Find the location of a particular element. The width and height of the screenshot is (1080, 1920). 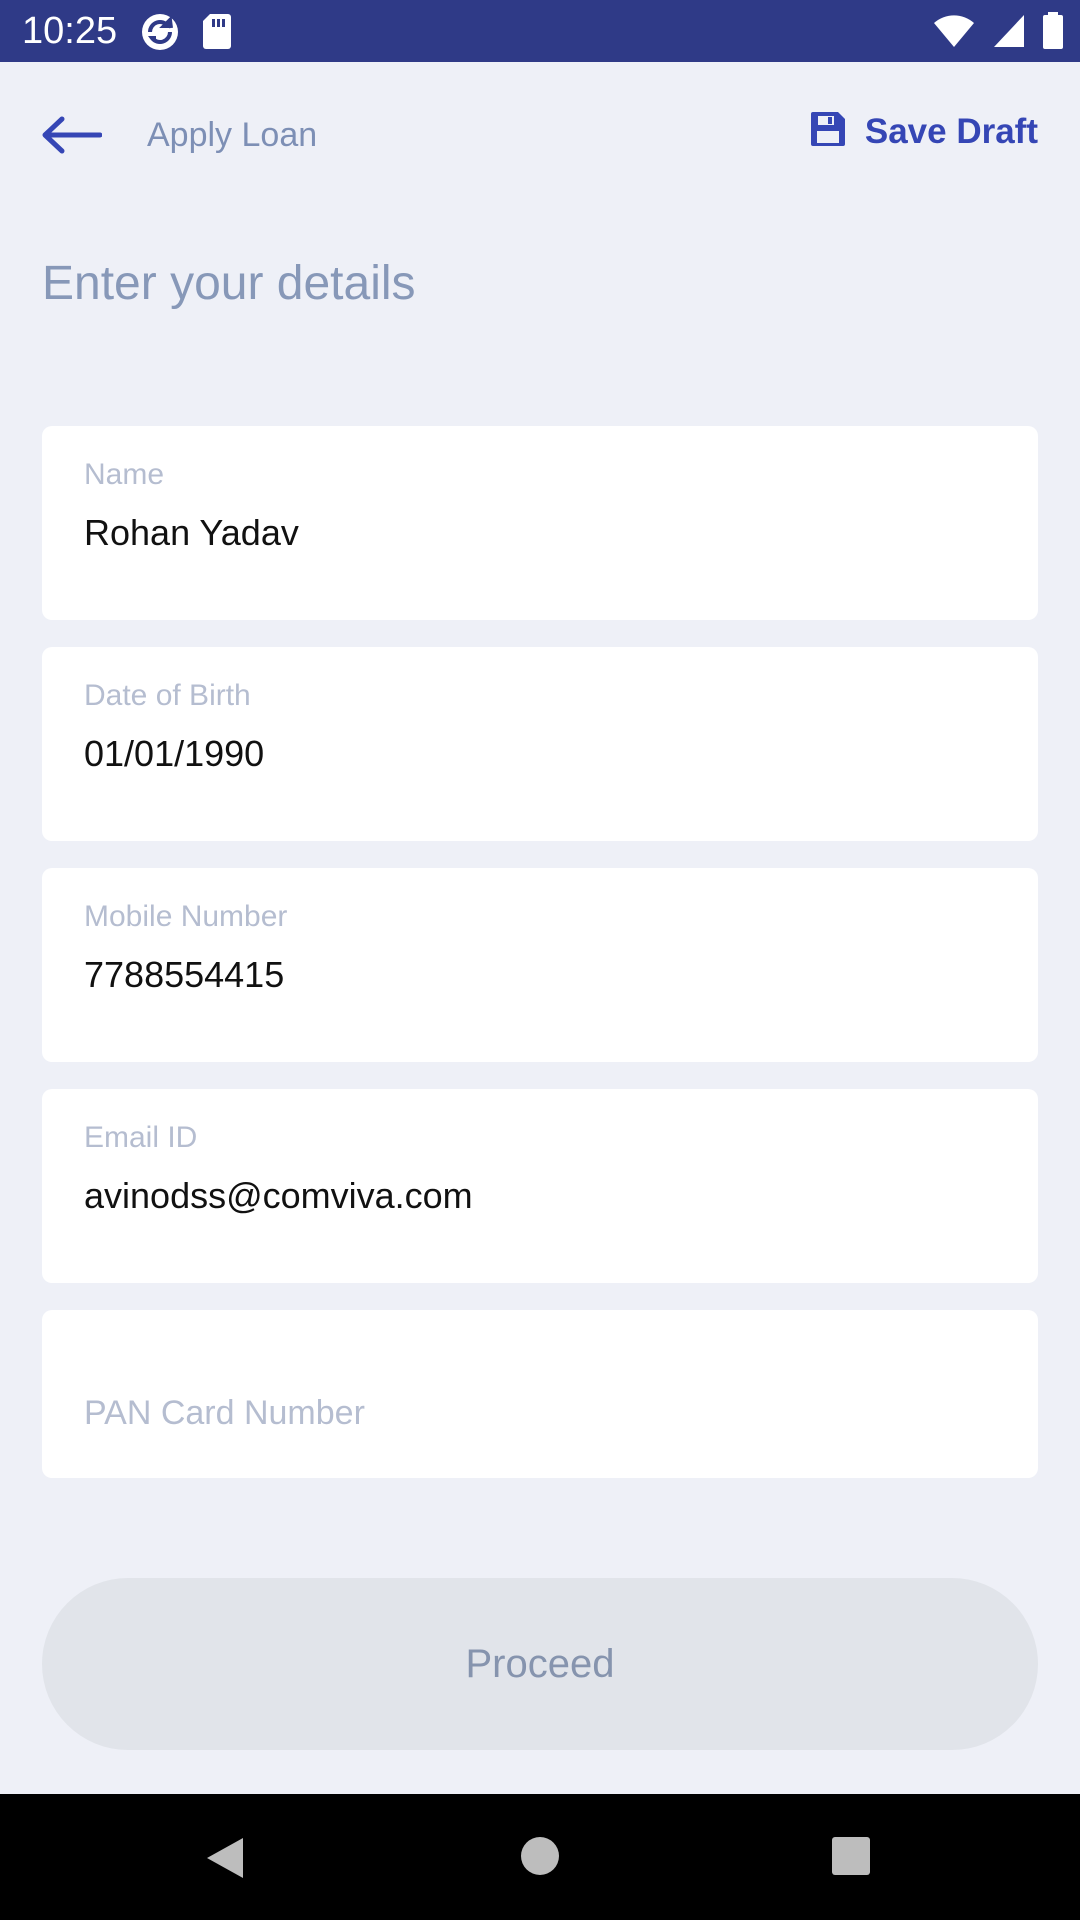

mobile-number-value: 7788554415 is located at coordinates (184, 975).